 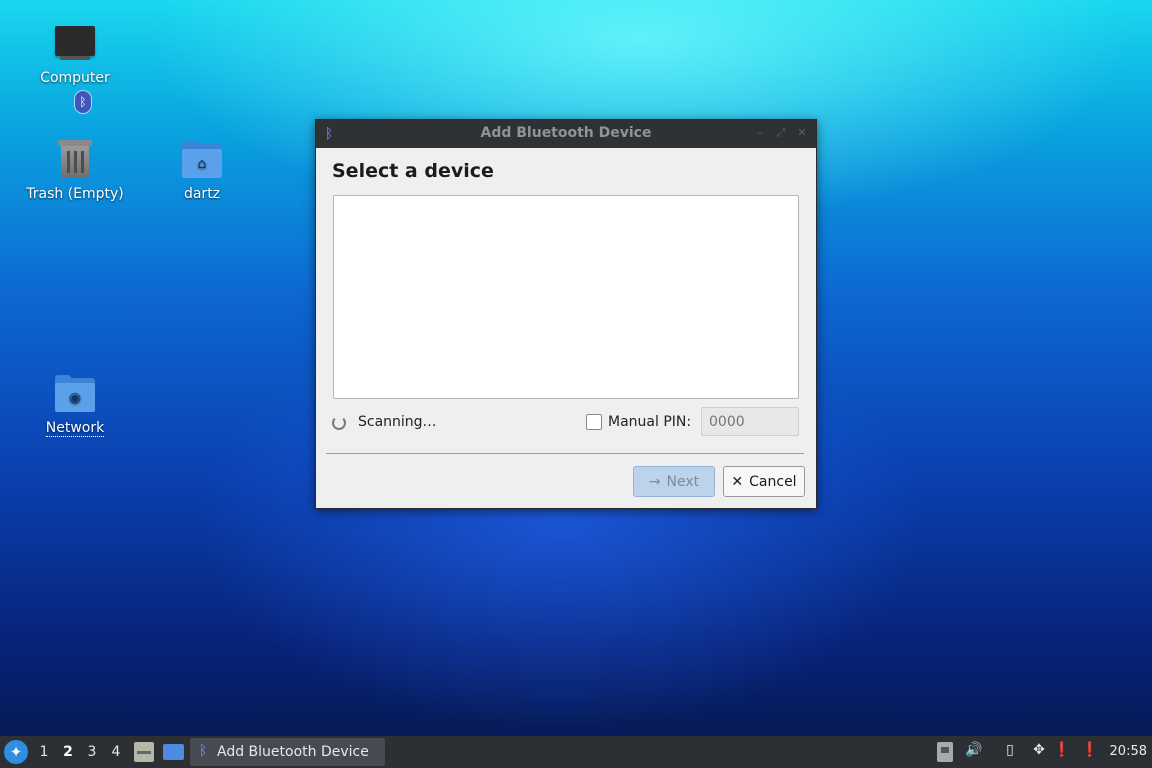 I want to click on taskbar-item-add-bluetooth-device: ᛒ Add Bluetooth Device, so click(x=287, y=752).